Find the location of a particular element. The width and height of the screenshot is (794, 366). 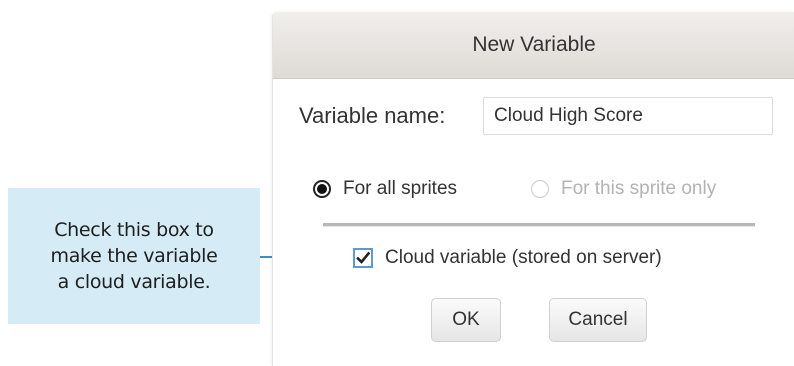

cancel-button: Cancel is located at coordinates (598, 320).